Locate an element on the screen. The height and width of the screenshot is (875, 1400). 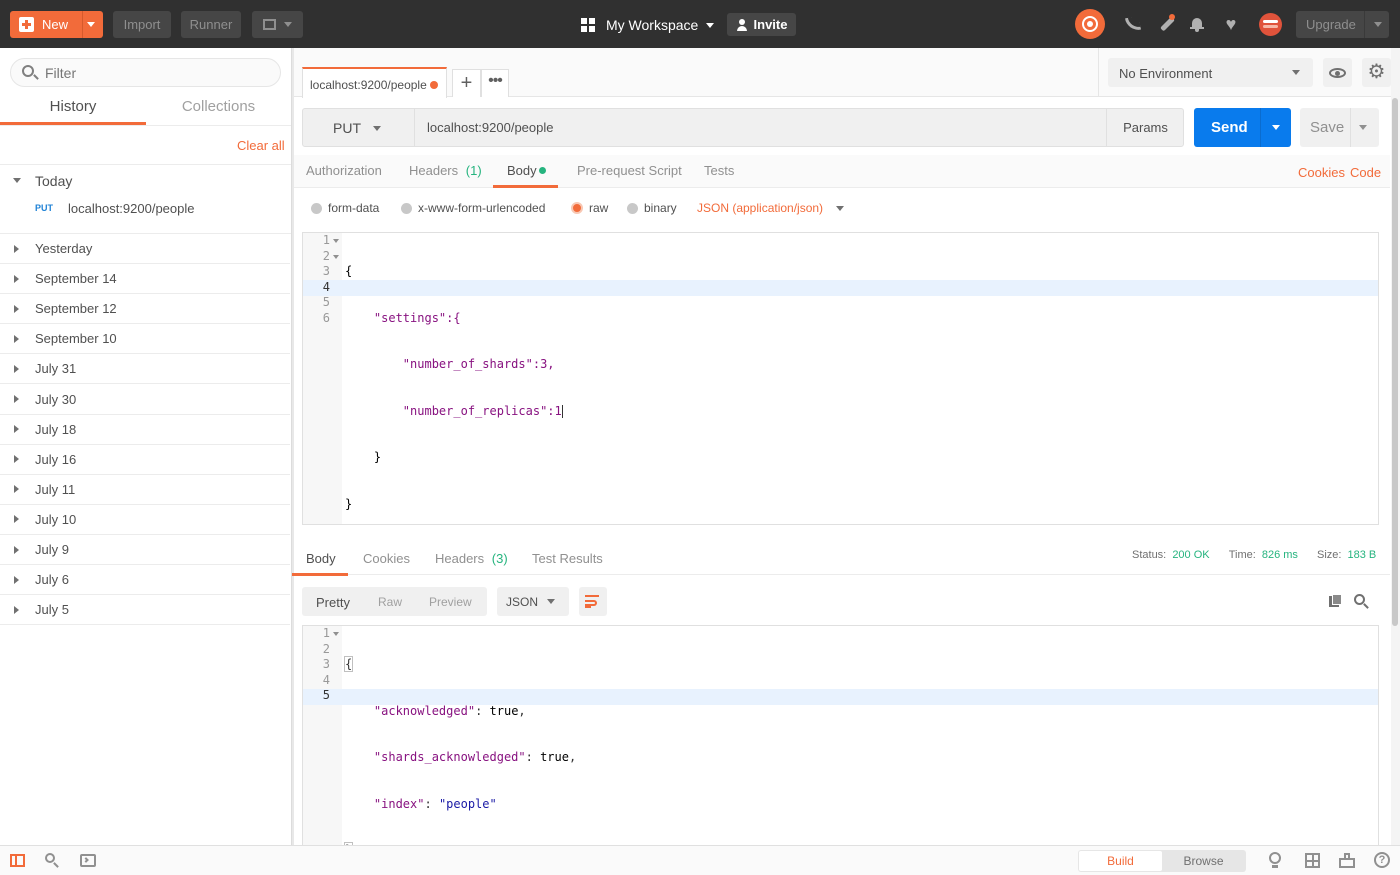
tab-tests: Tests is located at coordinates (719, 170).